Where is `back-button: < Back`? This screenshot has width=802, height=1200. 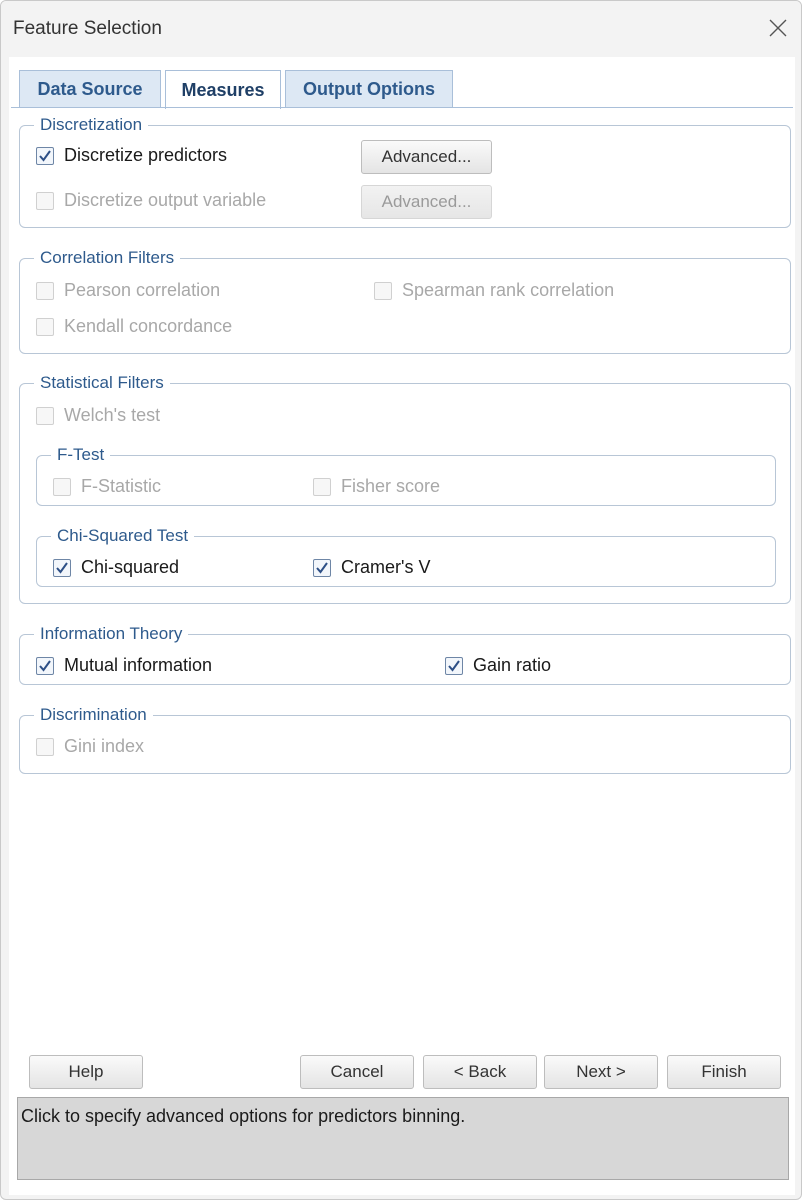 back-button: < Back is located at coordinates (480, 1072).